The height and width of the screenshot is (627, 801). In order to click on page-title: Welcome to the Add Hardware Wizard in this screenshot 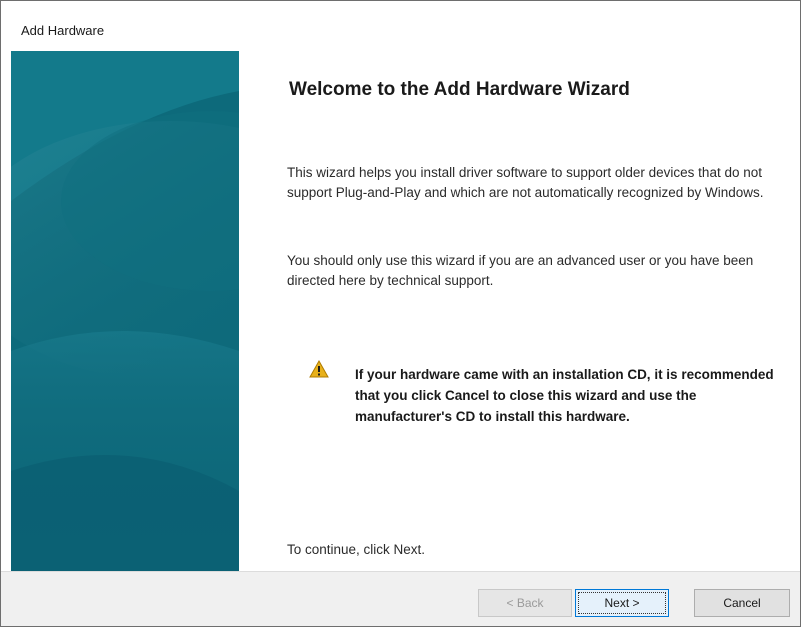, I will do `click(459, 89)`.